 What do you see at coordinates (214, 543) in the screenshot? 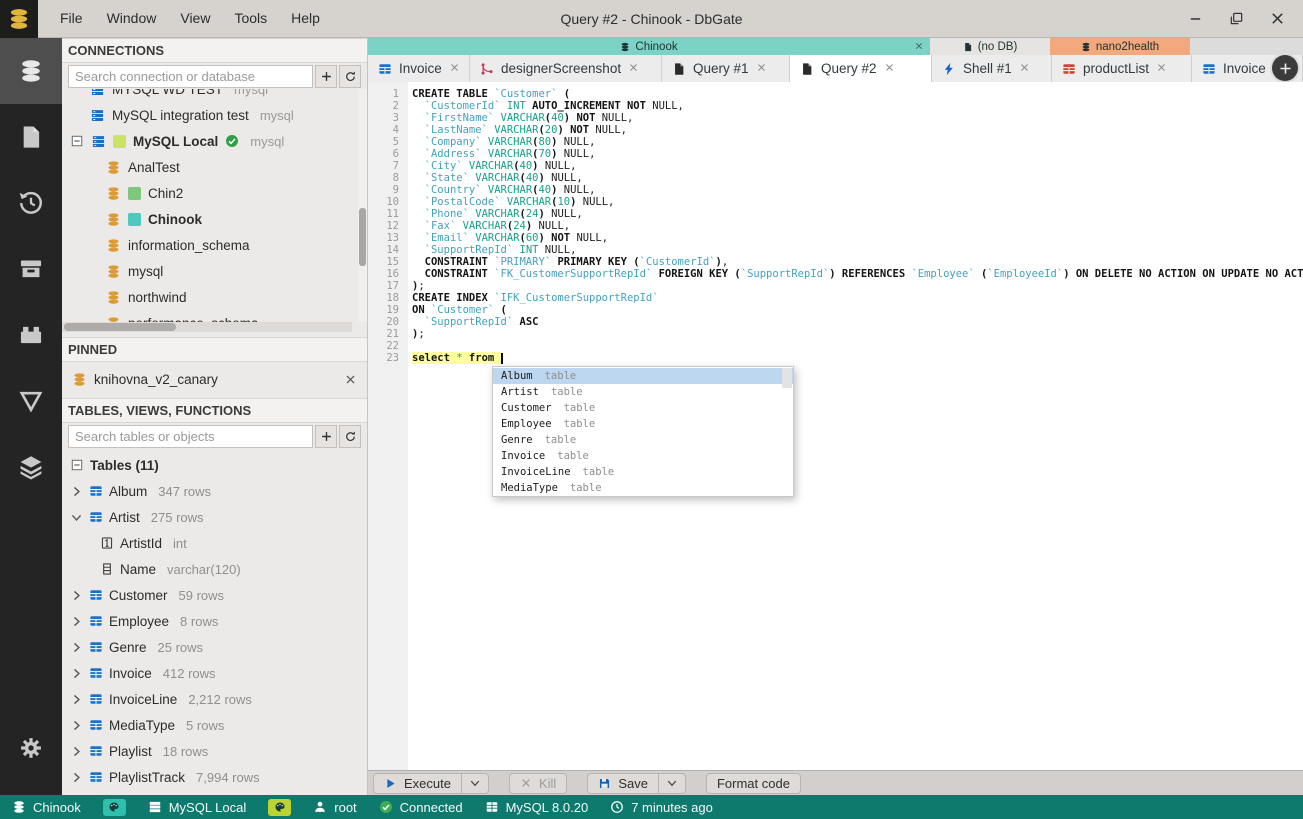
I see `column-artistid: ArtistId int` at bounding box center [214, 543].